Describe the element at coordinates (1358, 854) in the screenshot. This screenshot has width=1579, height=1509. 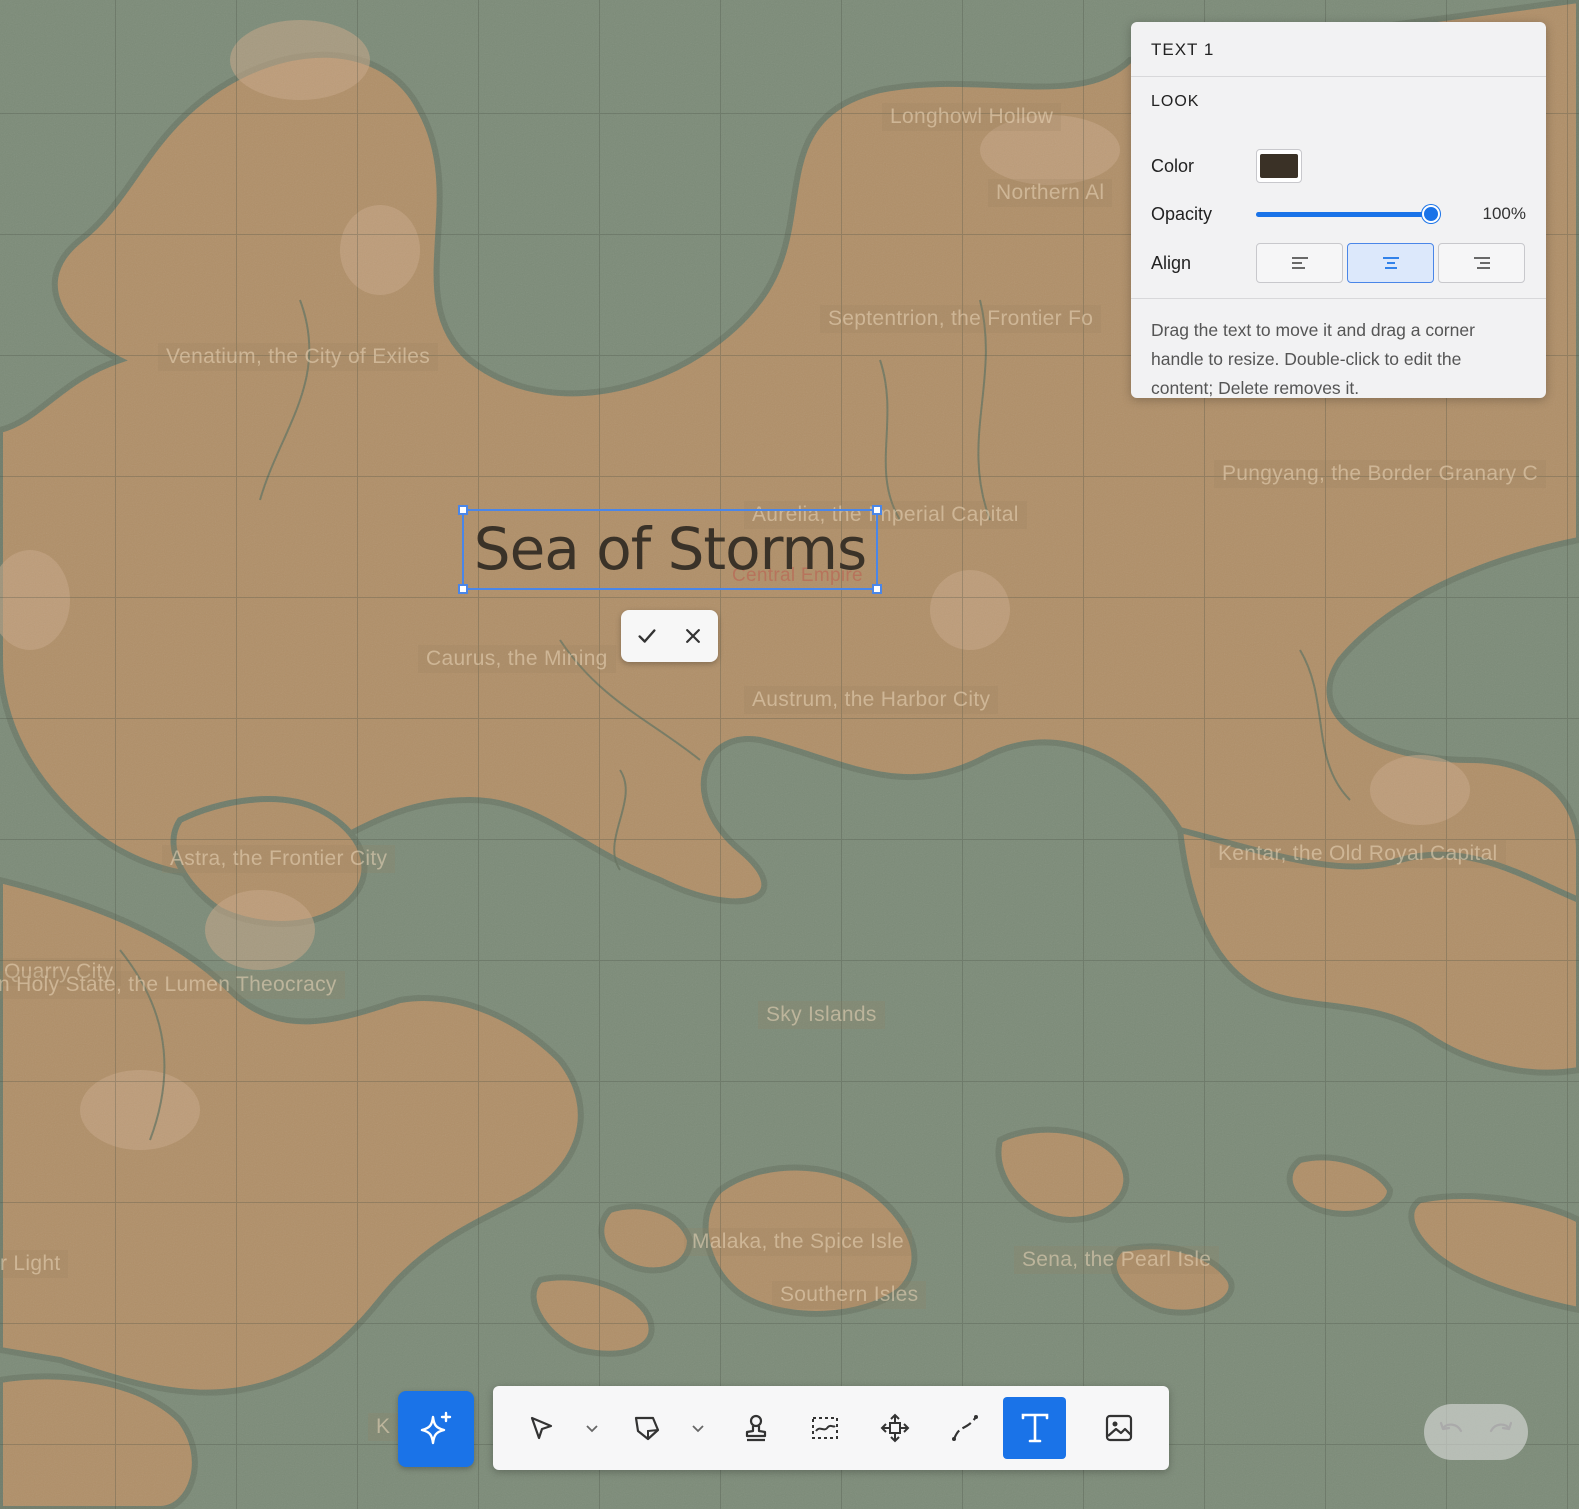
I see `map-label-kentar: Kentar, the Old Royal Capital` at that location.